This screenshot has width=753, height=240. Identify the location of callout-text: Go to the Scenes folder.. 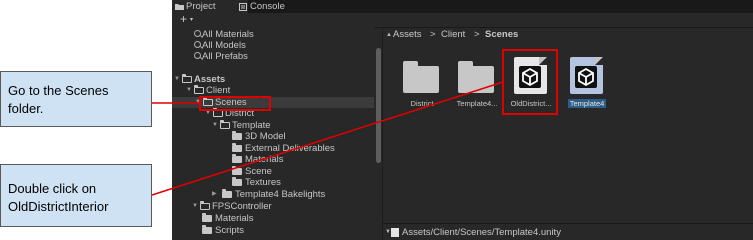
(58, 99).